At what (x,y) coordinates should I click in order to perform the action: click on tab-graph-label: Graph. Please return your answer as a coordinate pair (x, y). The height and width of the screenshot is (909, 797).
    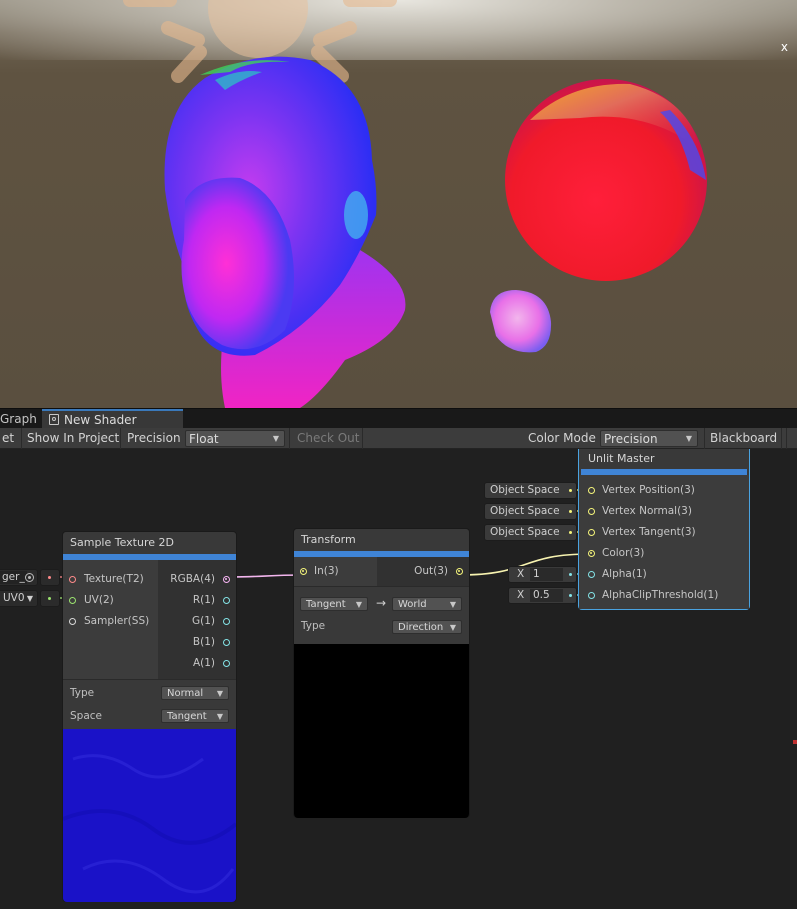
    Looking at the image, I should click on (18, 419).